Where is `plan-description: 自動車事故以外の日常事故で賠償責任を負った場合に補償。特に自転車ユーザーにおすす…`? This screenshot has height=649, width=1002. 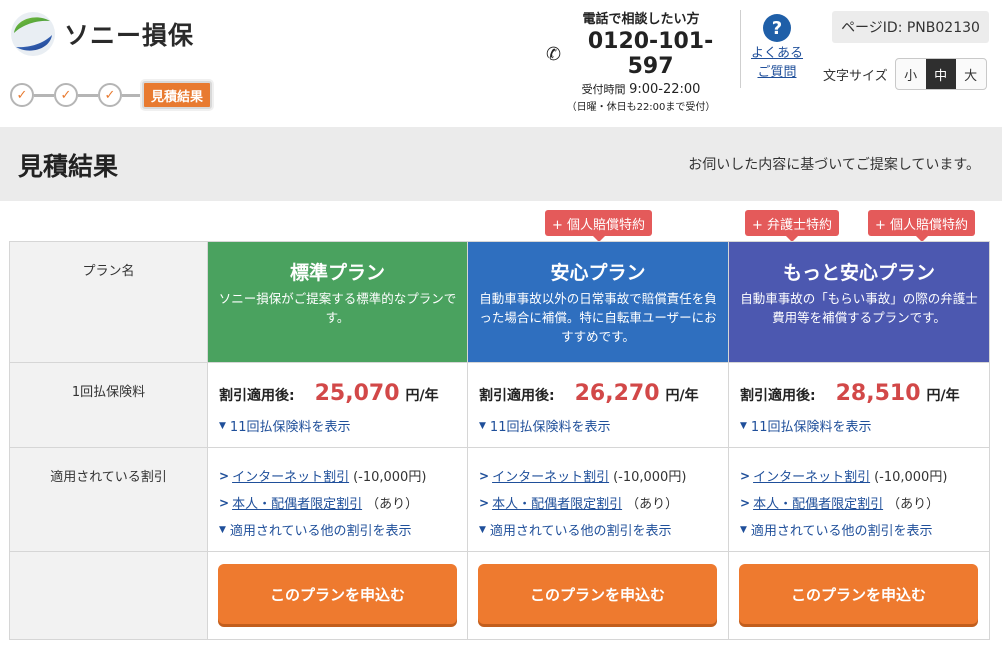 plan-description: 自動車事故以外の日常事故で賠償責任を負った場合に補償。特に自転車ユーザーにおすす… is located at coordinates (598, 317).